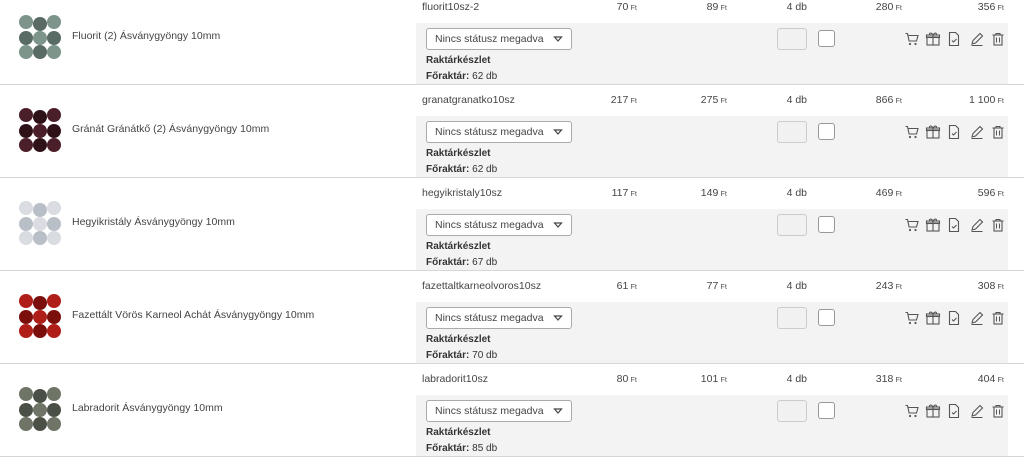  Describe the element at coordinates (468, 100) in the screenshot. I see `product-sku: granatgranatko10sz` at that location.